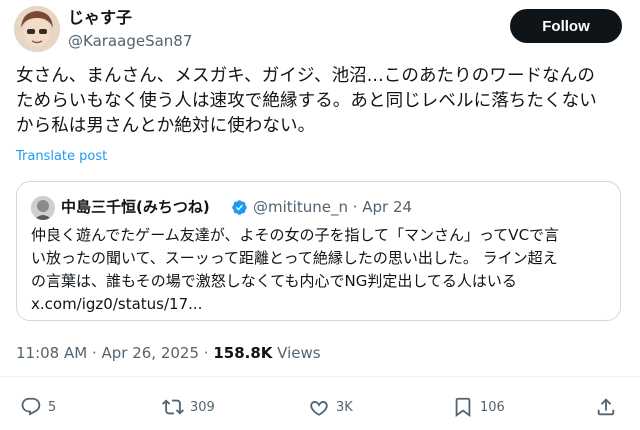 The height and width of the screenshot is (430, 640). Describe the element at coordinates (135, 207) in the screenshot. I see `quoted-author-name: 中島三千恒(みちつね)` at that location.